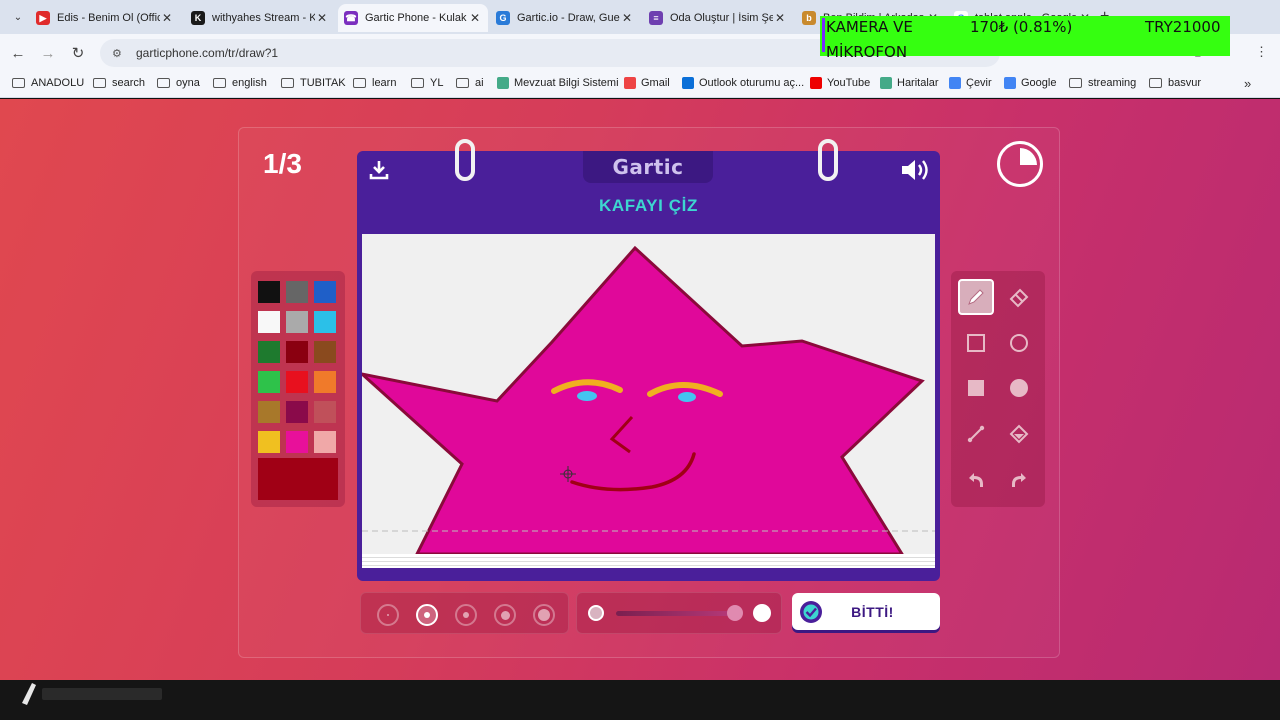 The width and height of the screenshot is (1280, 720). Describe the element at coordinates (479, 83) in the screenshot. I see `bookmark-label: ai` at that location.